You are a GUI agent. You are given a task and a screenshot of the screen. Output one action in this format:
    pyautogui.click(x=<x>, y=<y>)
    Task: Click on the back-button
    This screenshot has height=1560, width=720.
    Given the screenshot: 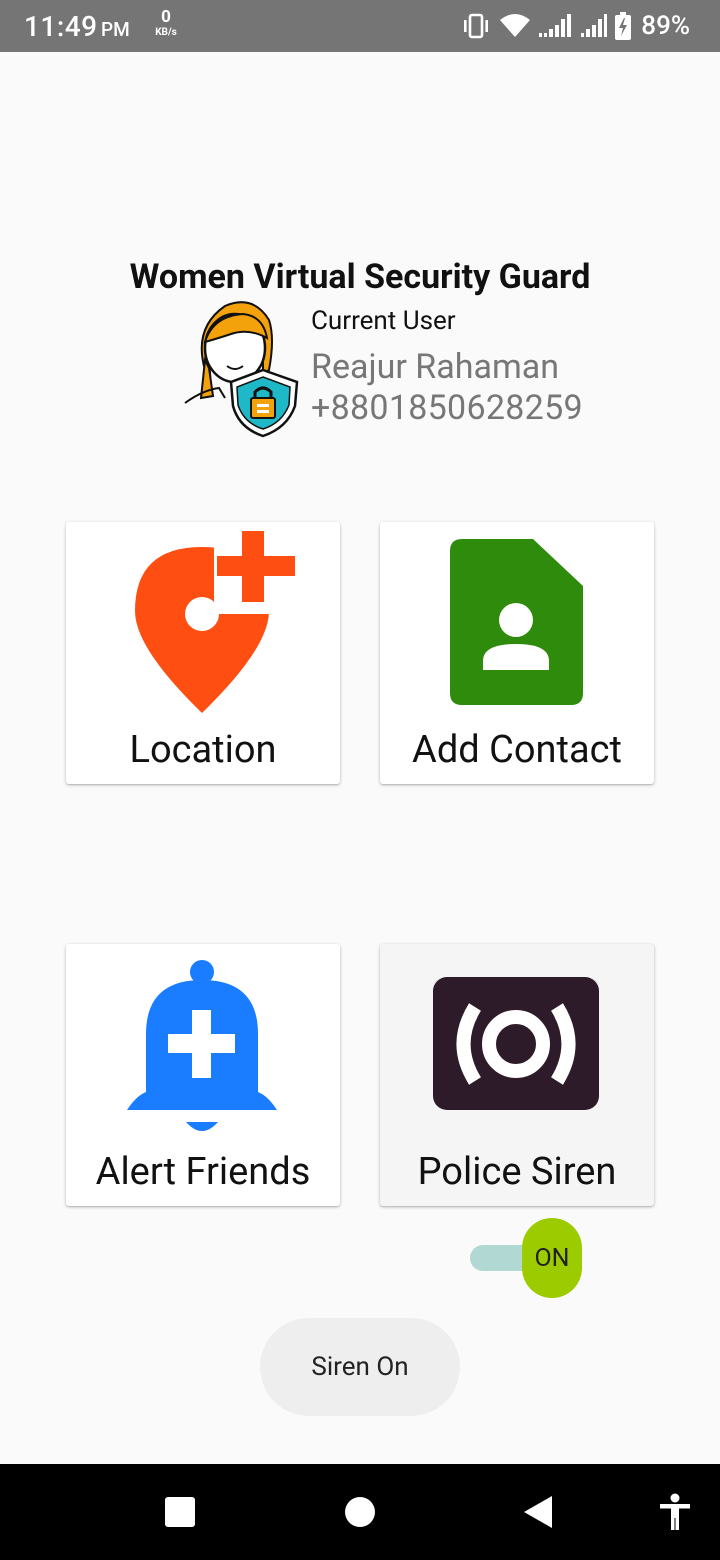 What is the action you would take?
    pyautogui.click(x=538, y=1512)
    